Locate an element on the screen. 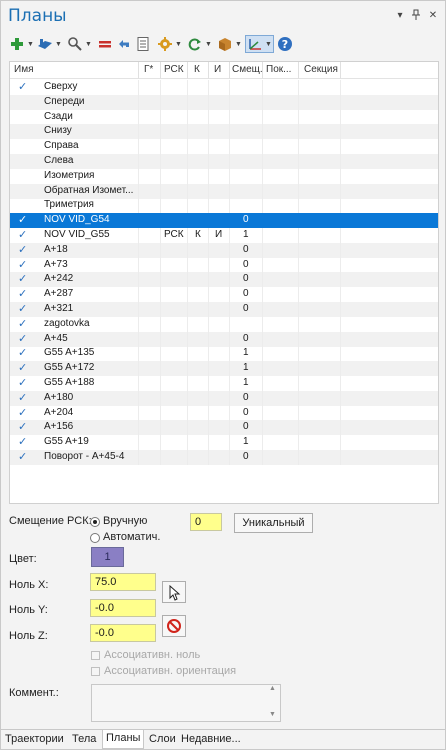  table-row: ✓ G55 A+188 1 is located at coordinates (224, 383).